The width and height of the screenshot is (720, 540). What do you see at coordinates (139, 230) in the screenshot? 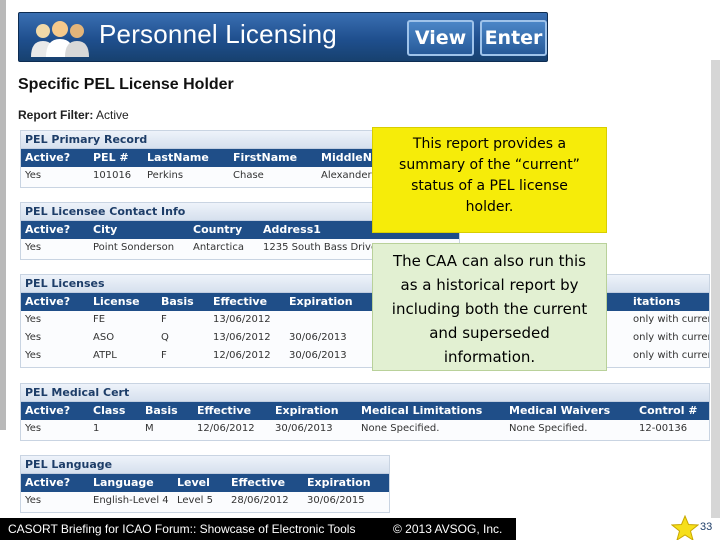
I see `column-header: City` at bounding box center [139, 230].